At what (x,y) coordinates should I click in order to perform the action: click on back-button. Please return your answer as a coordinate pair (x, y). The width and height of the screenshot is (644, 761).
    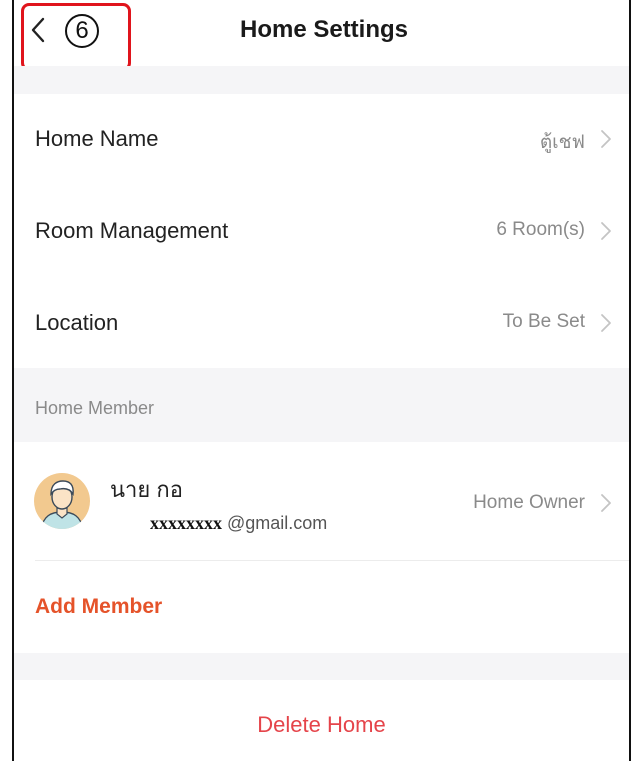
    Looking at the image, I should click on (38, 30).